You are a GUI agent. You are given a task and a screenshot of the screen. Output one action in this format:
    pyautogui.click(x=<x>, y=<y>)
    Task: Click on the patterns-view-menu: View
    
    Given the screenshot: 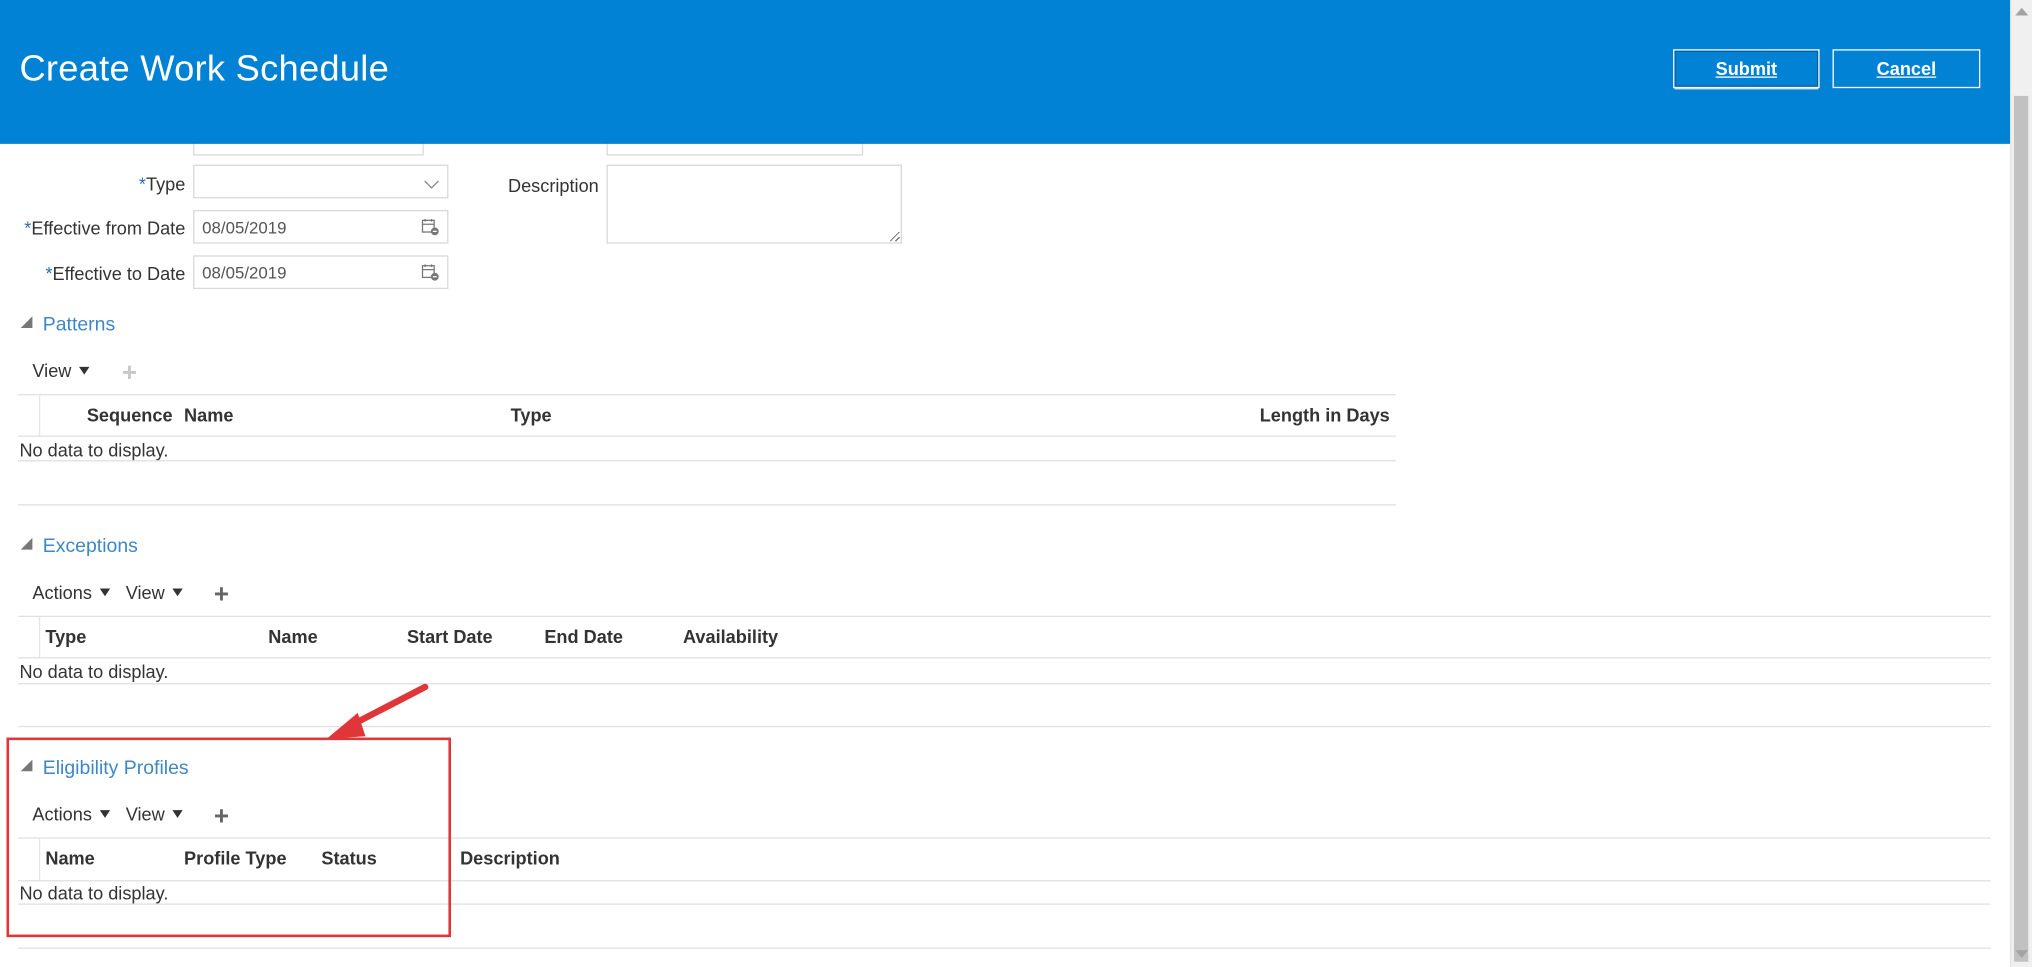 What is the action you would take?
    pyautogui.click(x=61, y=370)
    